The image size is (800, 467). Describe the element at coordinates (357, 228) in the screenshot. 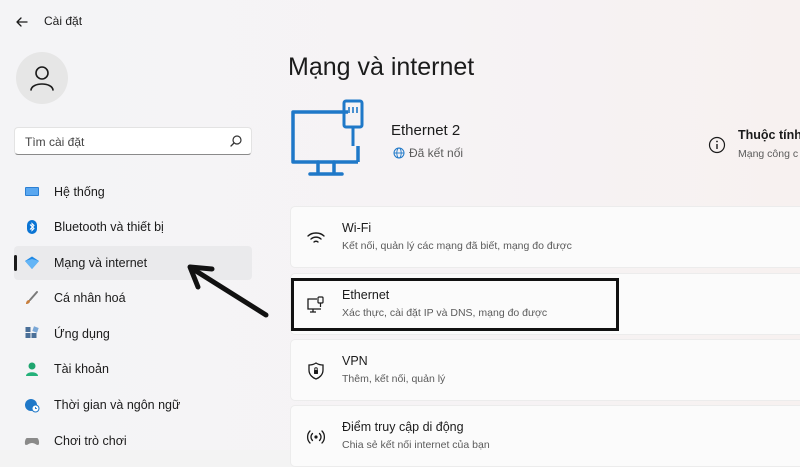

I see `card-title: Wi-Fi` at that location.